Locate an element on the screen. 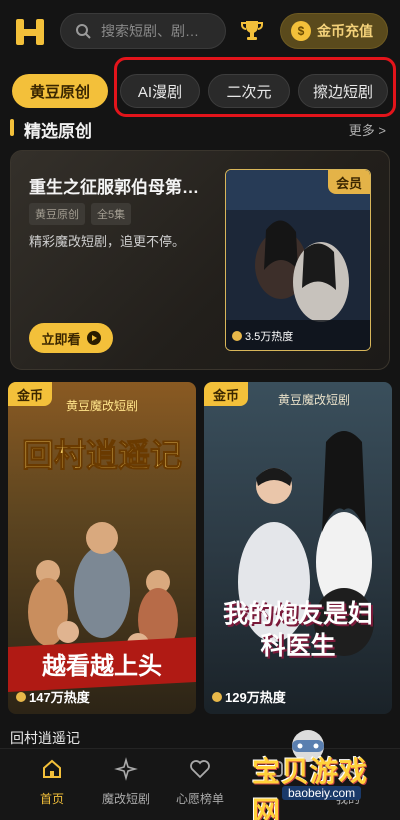 This screenshot has height=820, width=400. drama-heat-label-1: 129万热度 is located at coordinates (255, 697).